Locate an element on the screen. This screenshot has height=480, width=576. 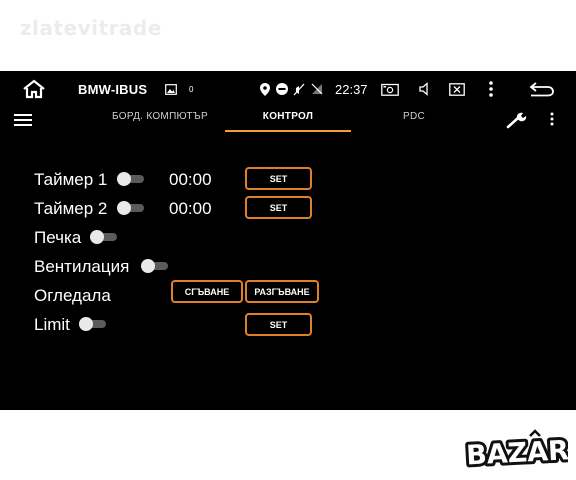
tab-control: КОНТРОЛ is located at coordinates (288, 116).